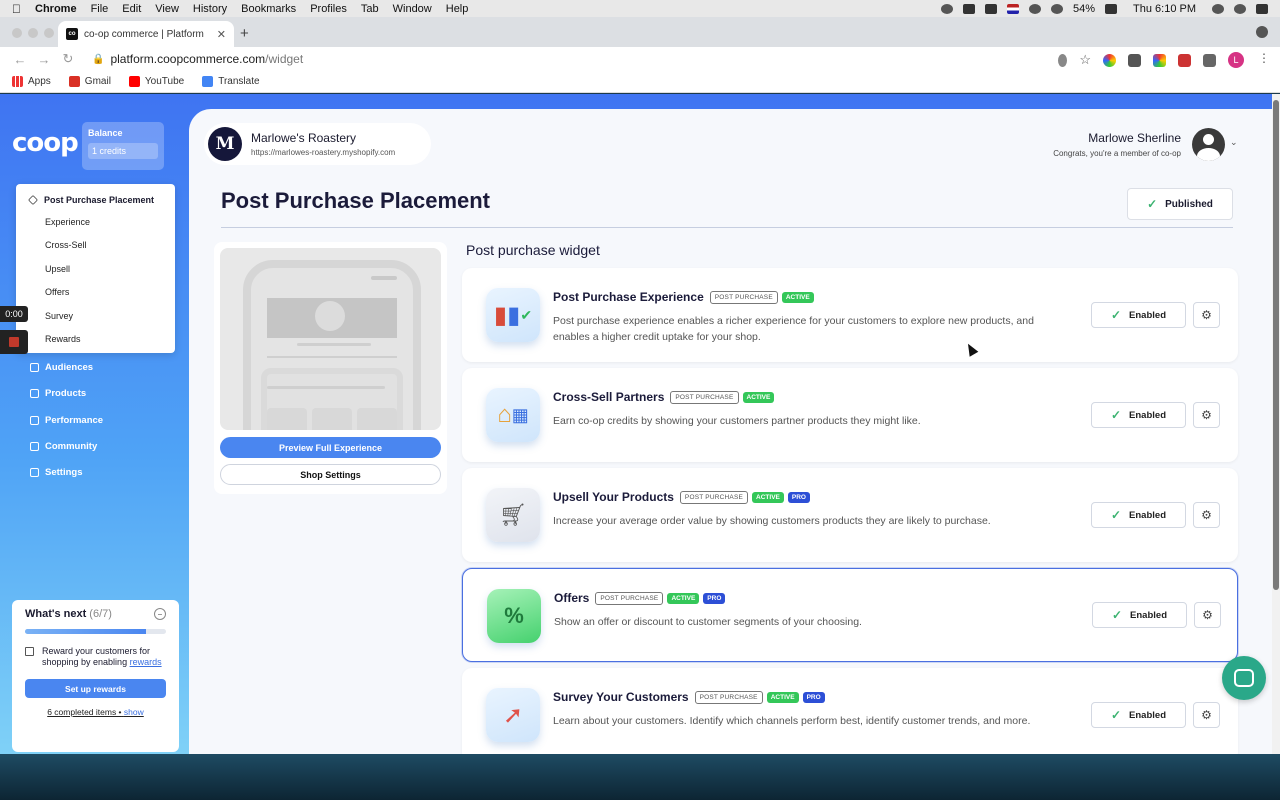 The height and width of the screenshot is (800, 1280). Describe the element at coordinates (58, 393) in the screenshot. I see `nav-products: Products` at that location.